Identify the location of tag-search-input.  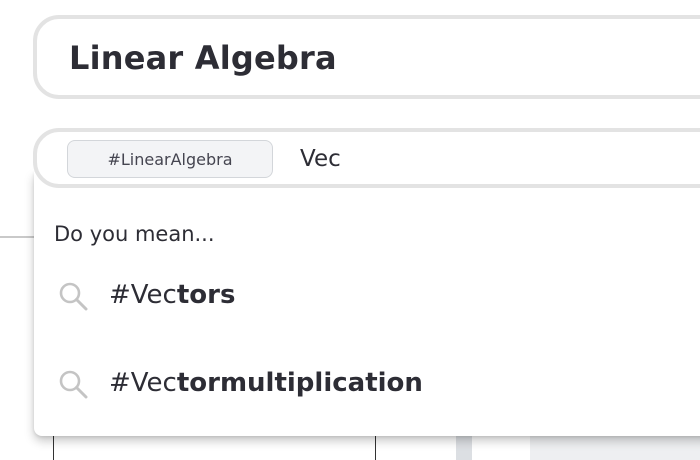
(500, 159).